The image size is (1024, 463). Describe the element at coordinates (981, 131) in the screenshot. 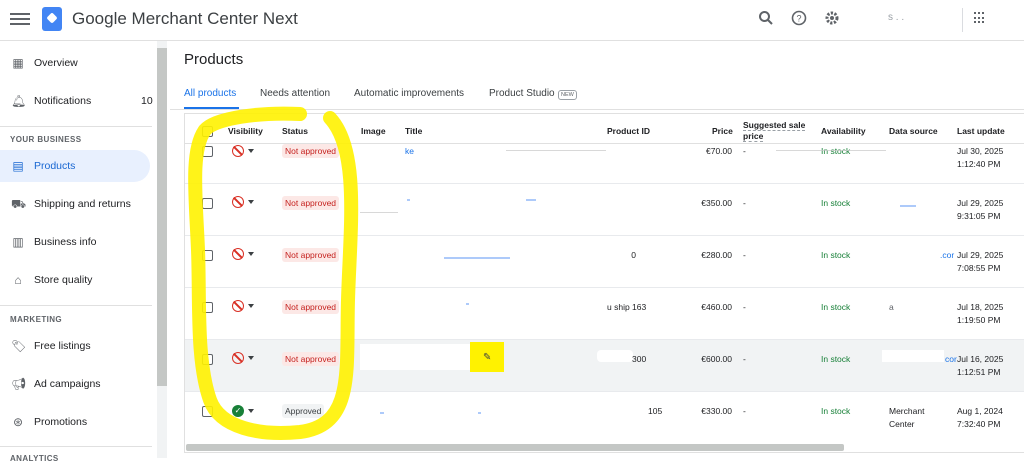

I see `column-header-last-update: Last update` at that location.